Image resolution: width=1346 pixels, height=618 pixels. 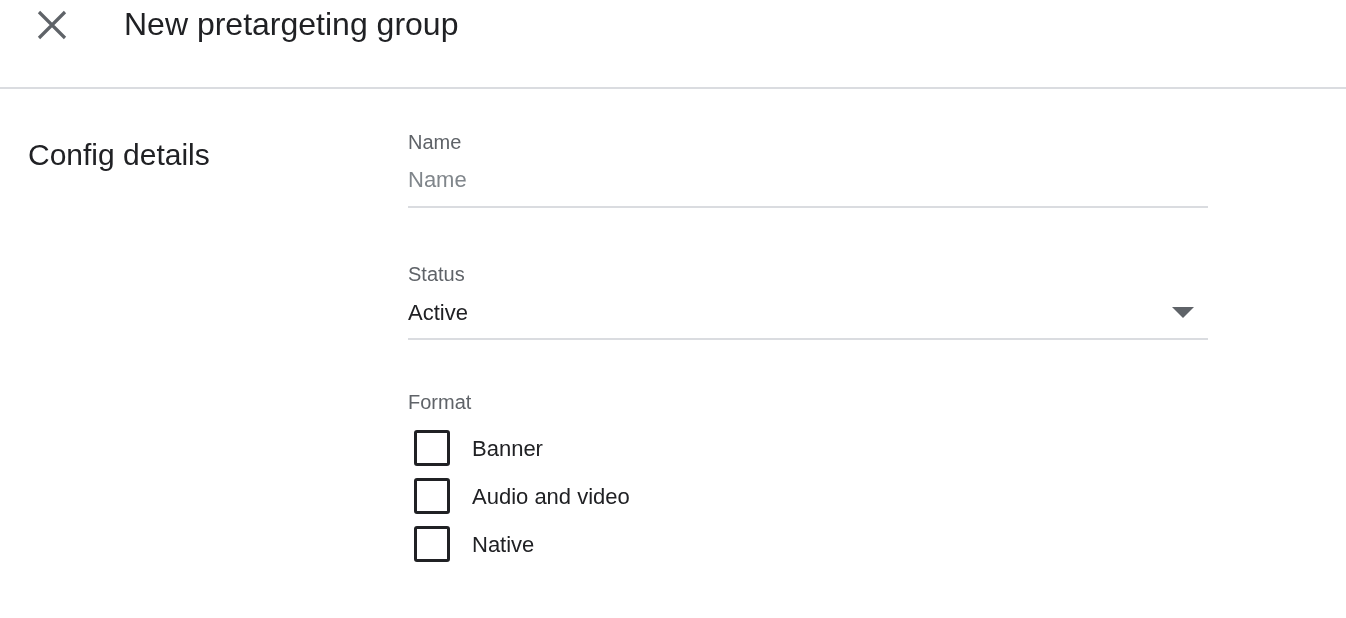 What do you see at coordinates (435, 142) in the screenshot?
I see `name-label: Name` at bounding box center [435, 142].